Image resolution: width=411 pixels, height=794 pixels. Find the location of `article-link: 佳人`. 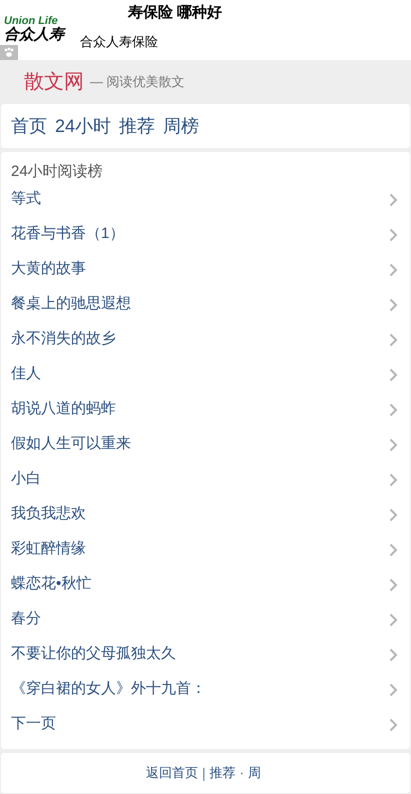

article-link: 佳人 is located at coordinates (205, 374).